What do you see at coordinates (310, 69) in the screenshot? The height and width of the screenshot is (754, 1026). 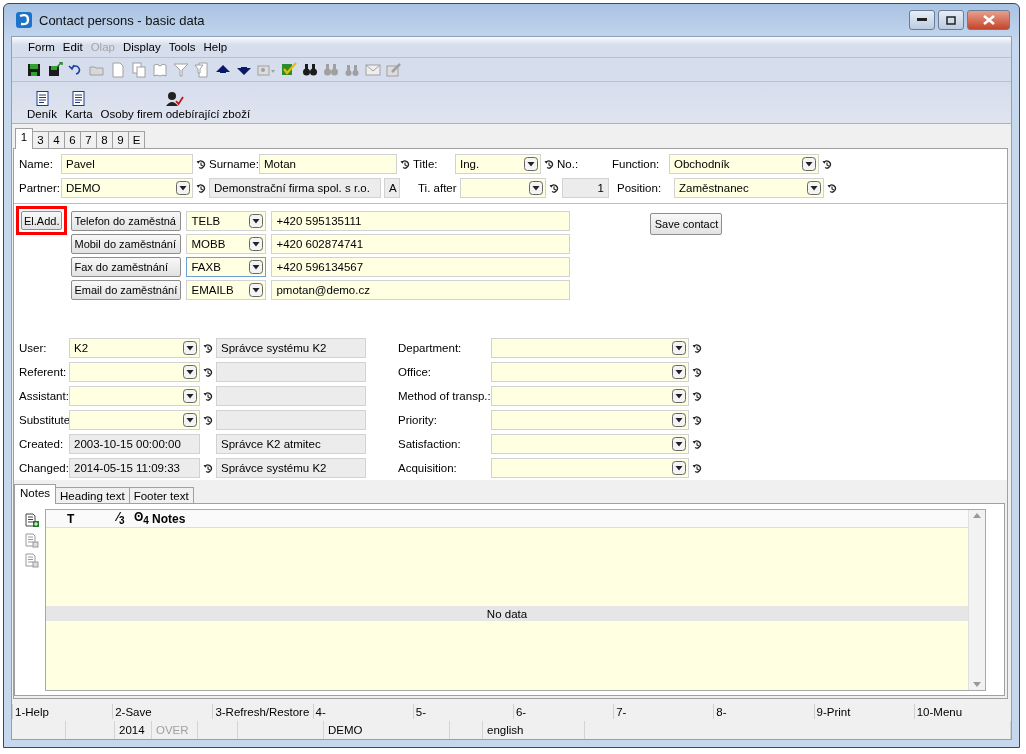 I see `binoculars-icon` at bounding box center [310, 69].